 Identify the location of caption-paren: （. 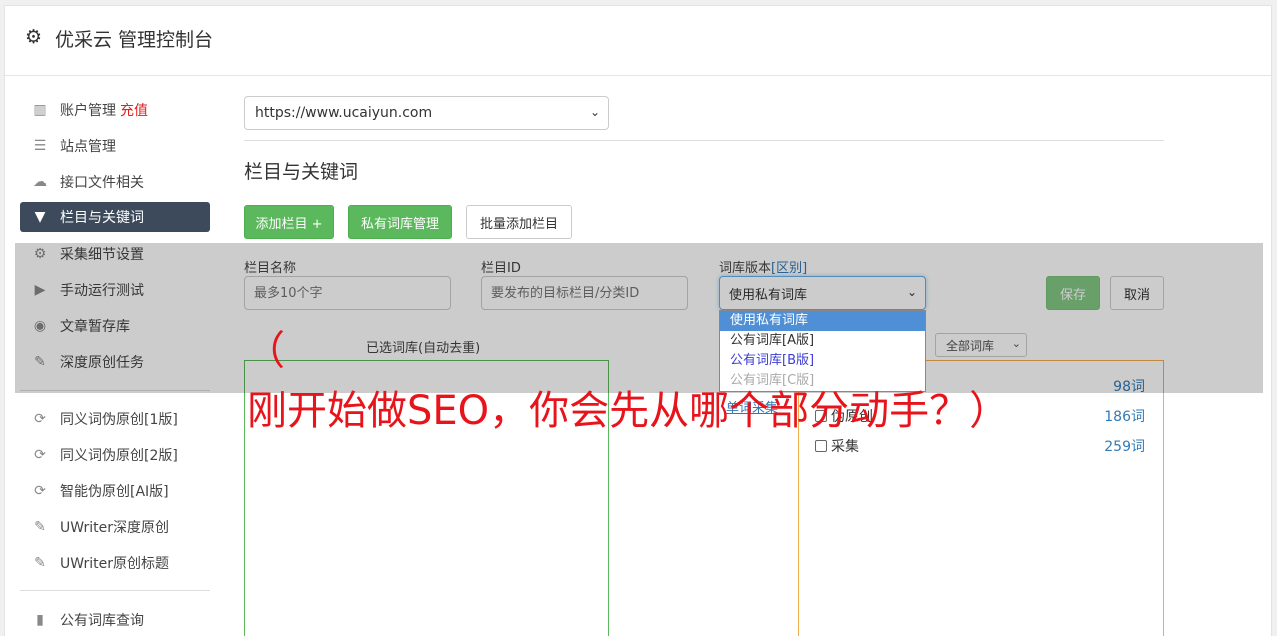
(265, 351).